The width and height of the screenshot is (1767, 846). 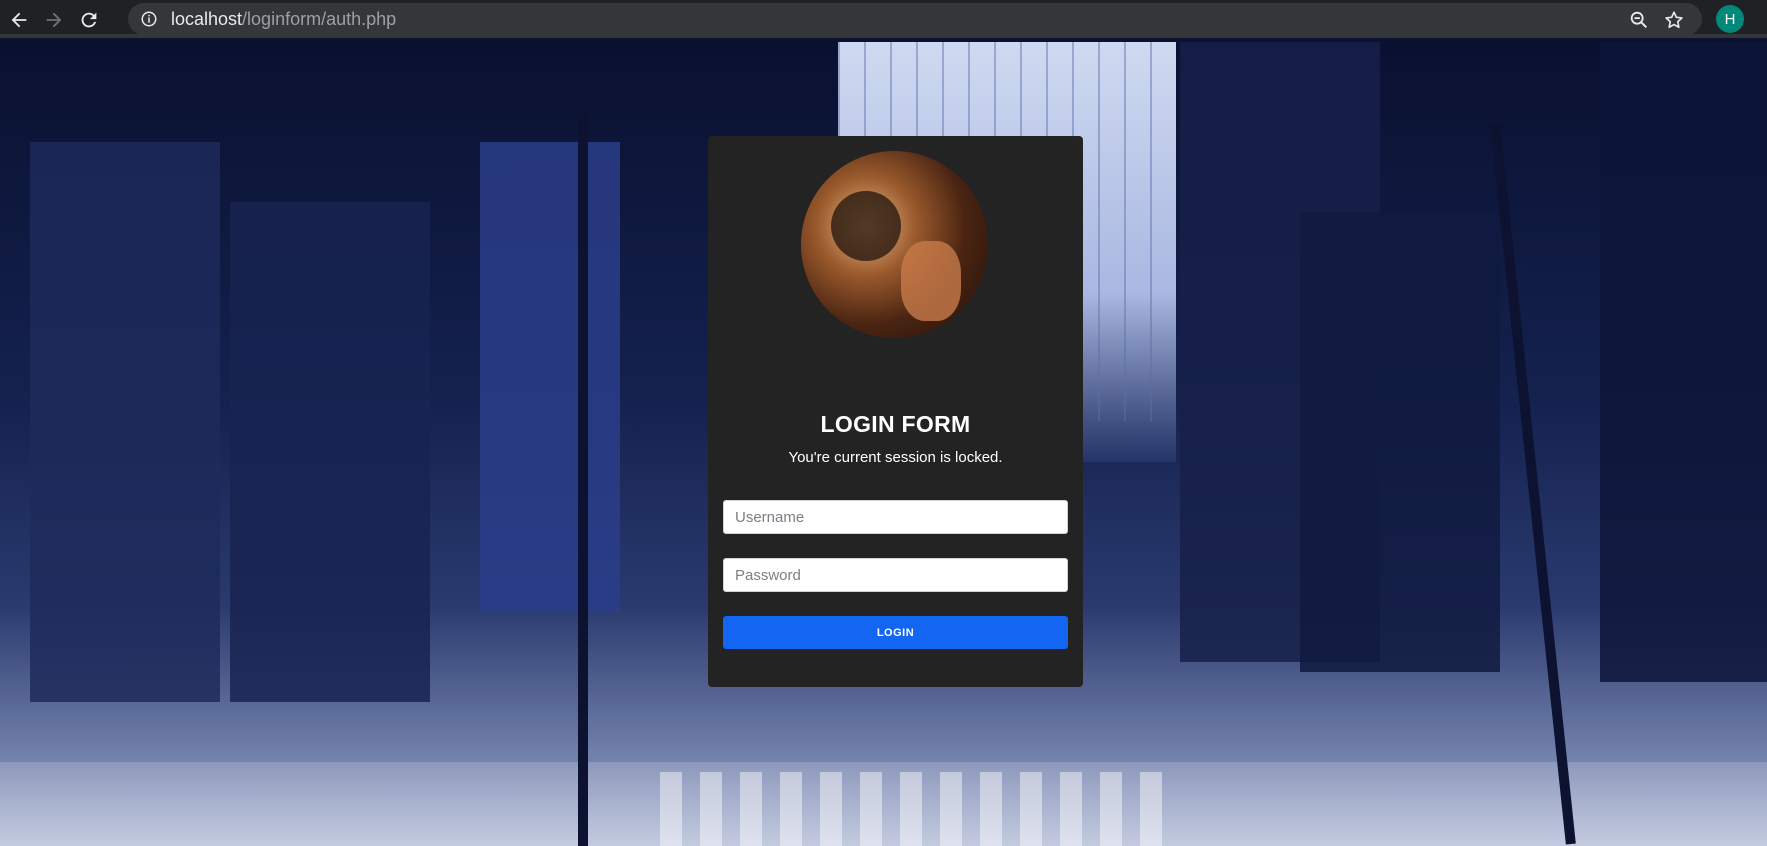 I want to click on login-button: LOGIN, so click(x=895, y=632).